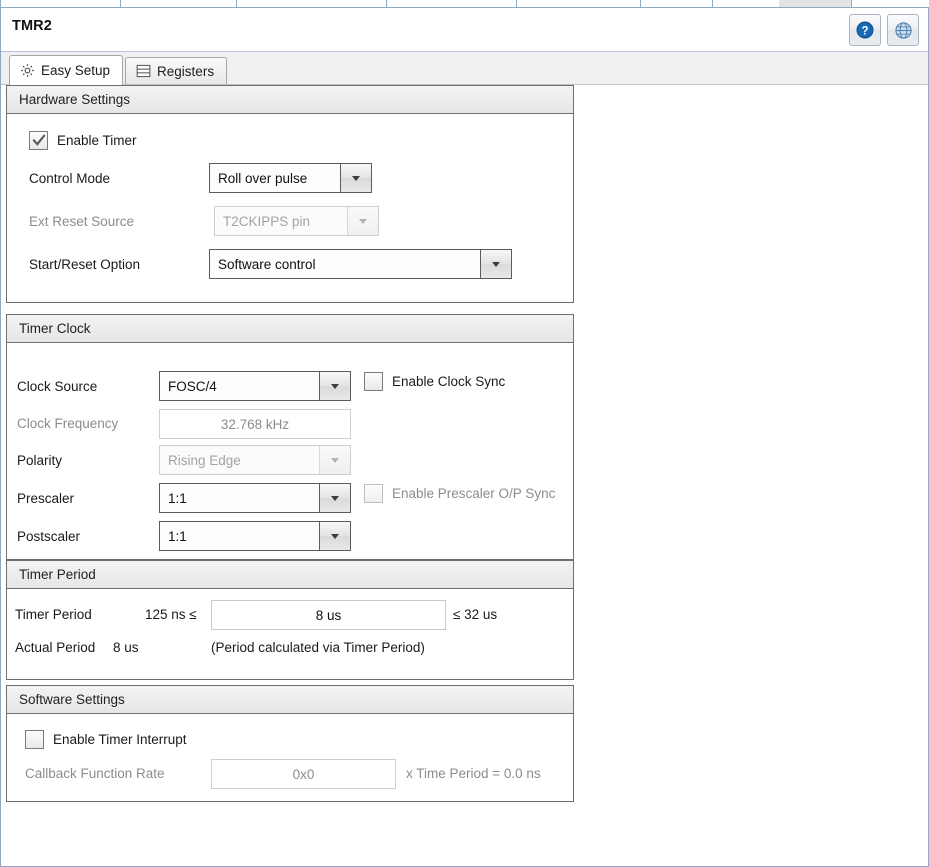  I want to click on check-icon, so click(38, 140).